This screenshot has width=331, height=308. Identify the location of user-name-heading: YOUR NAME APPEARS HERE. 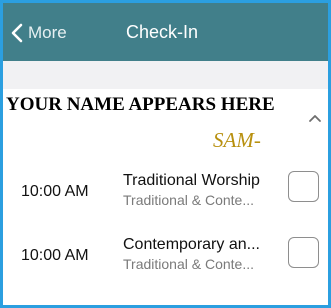
(140, 104).